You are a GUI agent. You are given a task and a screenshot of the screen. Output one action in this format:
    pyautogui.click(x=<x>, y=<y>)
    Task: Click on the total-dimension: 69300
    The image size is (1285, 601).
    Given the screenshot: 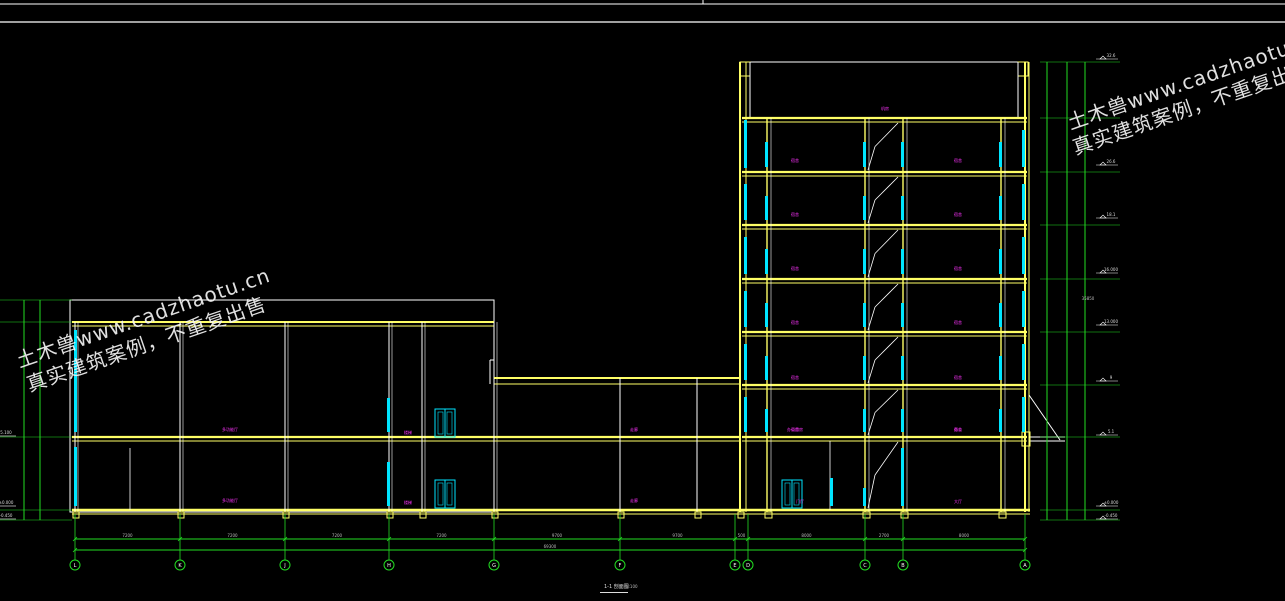 What is the action you would take?
    pyautogui.click(x=550, y=546)
    